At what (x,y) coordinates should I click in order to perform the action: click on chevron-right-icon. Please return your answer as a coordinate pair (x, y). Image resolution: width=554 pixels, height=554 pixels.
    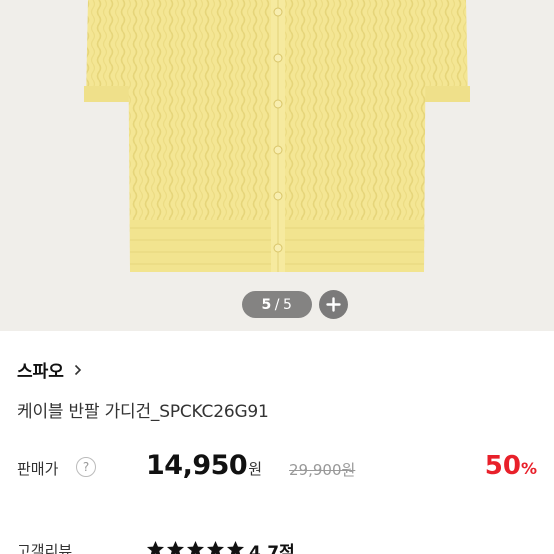
    Looking at the image, I should click on (78, 370).